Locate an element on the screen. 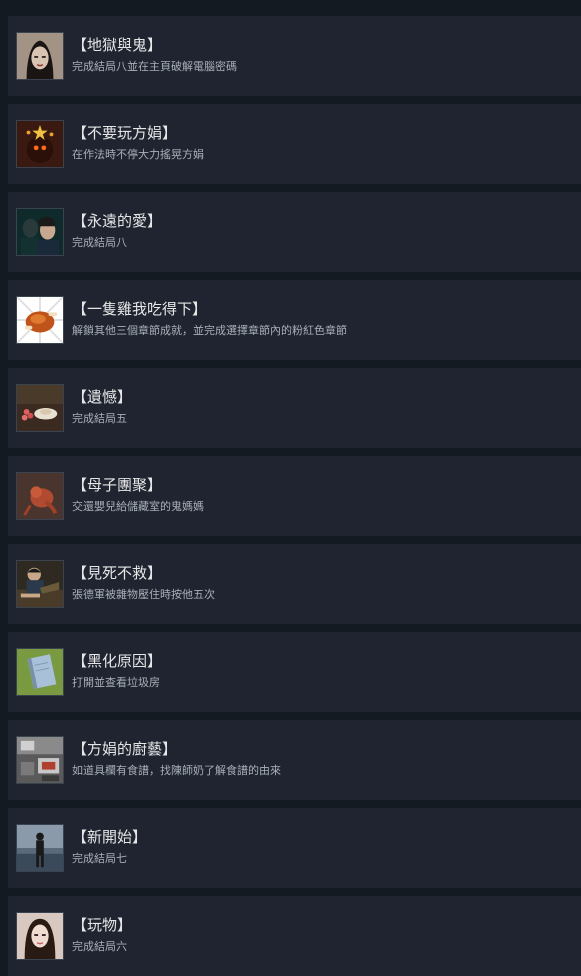  achievement-title: 【見死不救】 is located at coordinates (117, 573).